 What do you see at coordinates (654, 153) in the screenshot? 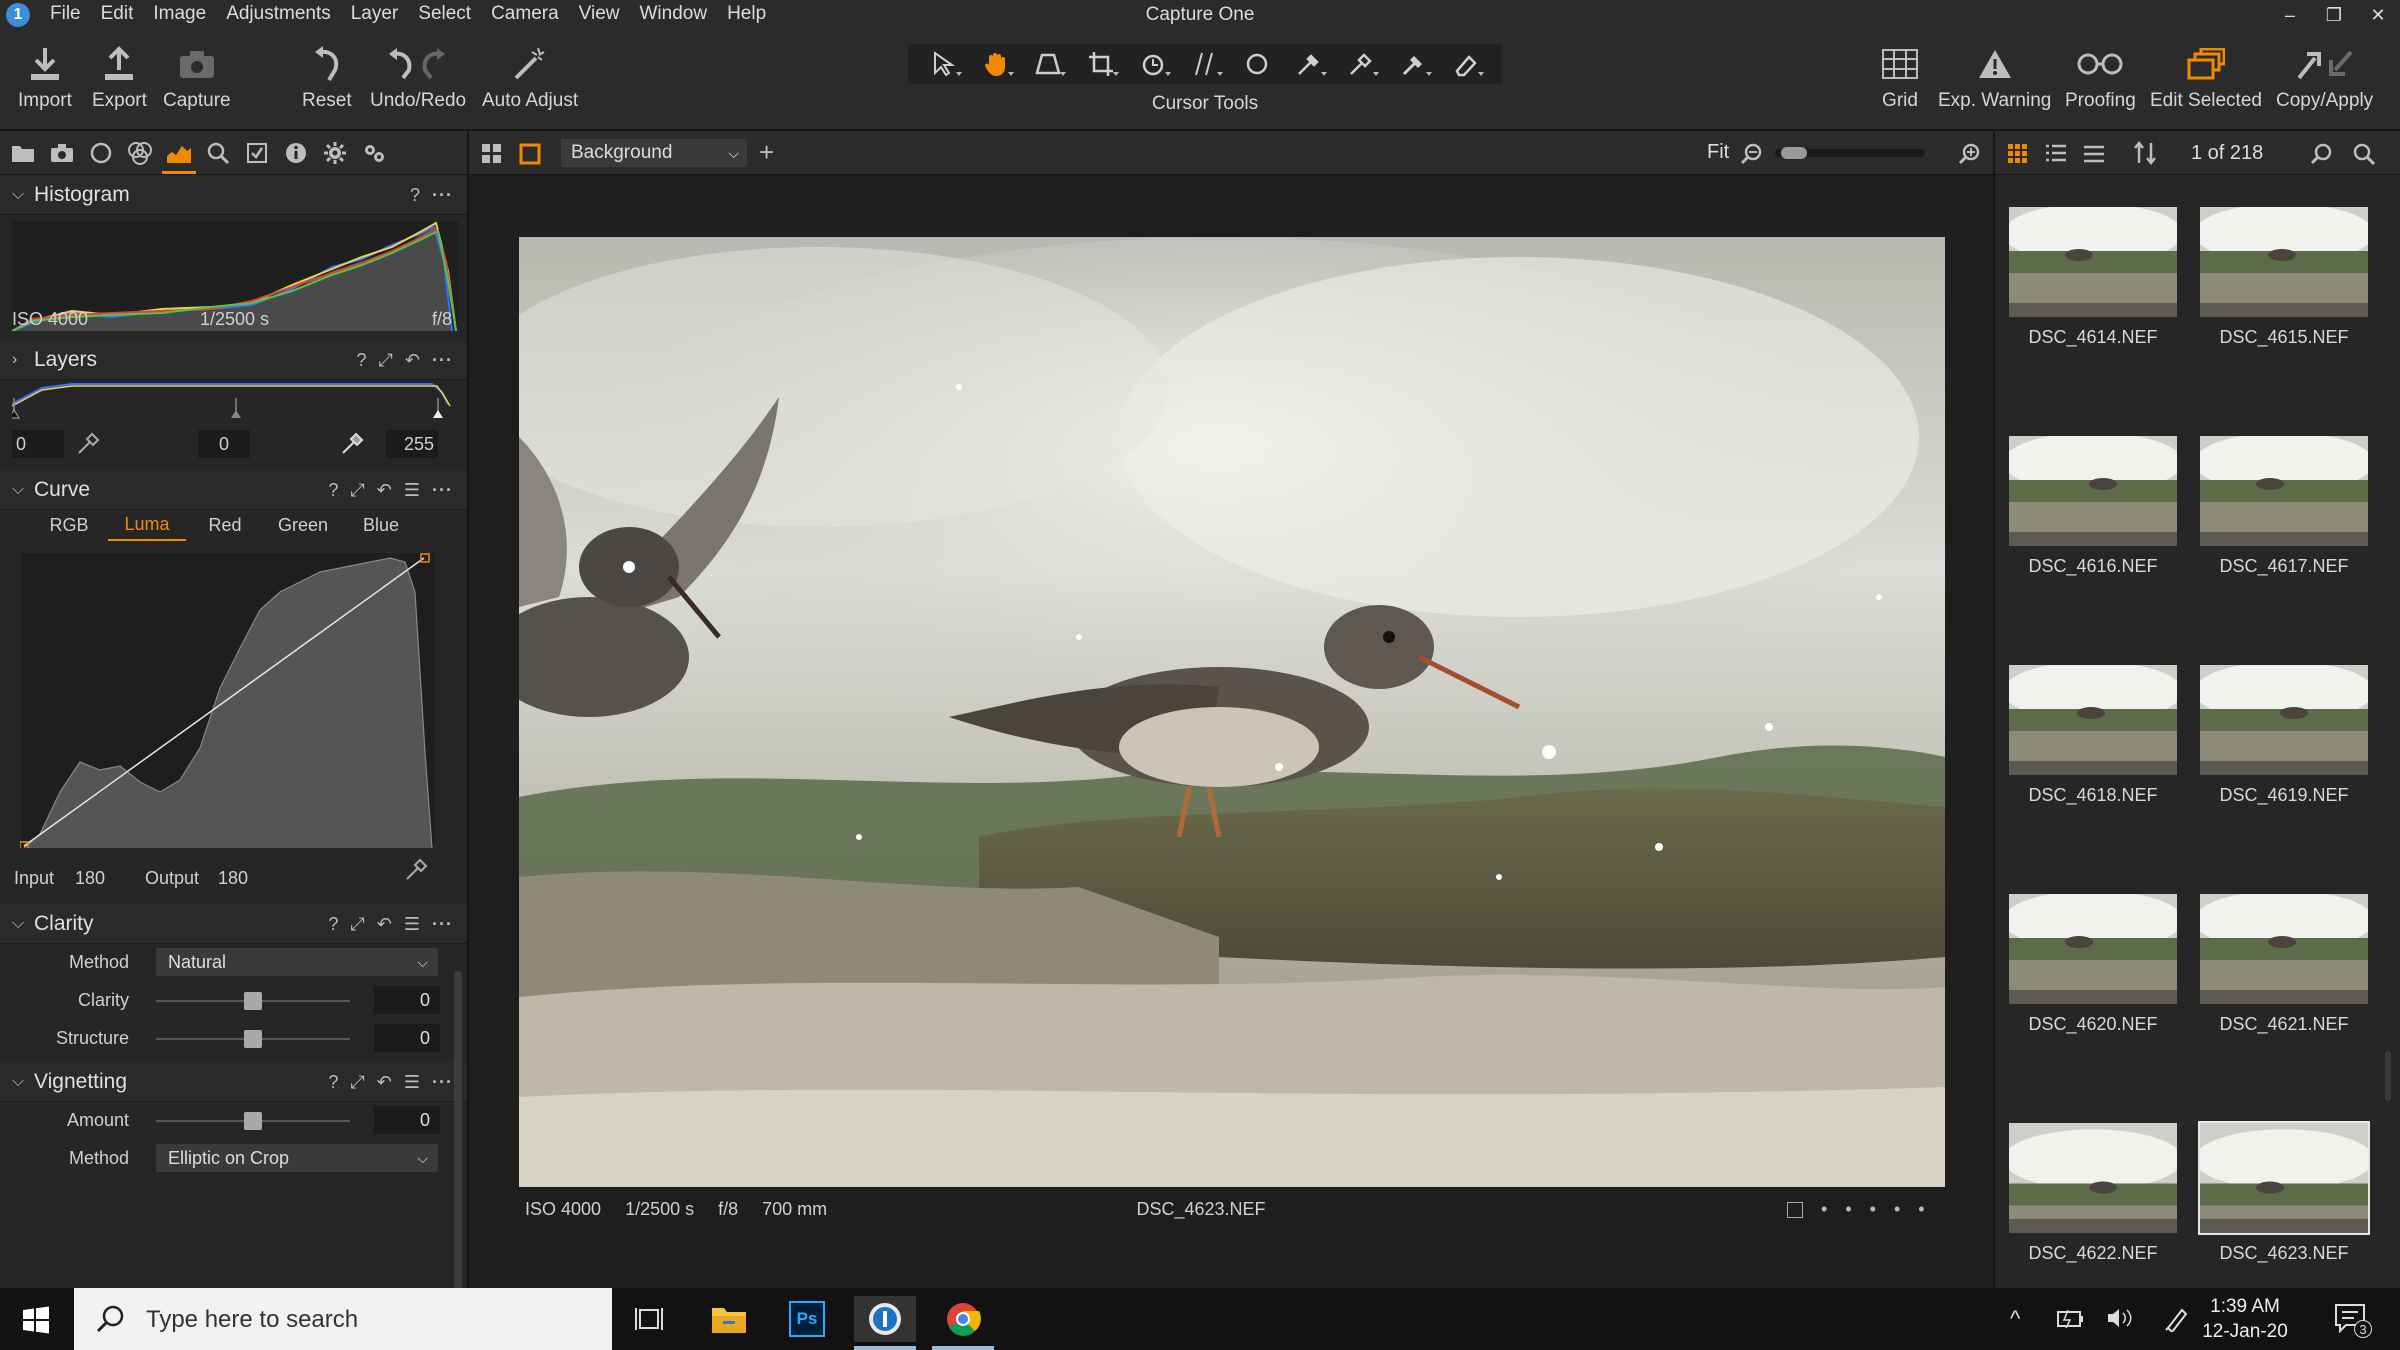
I see `layer-select: Background ⌵` at bounding box center [654, 153].